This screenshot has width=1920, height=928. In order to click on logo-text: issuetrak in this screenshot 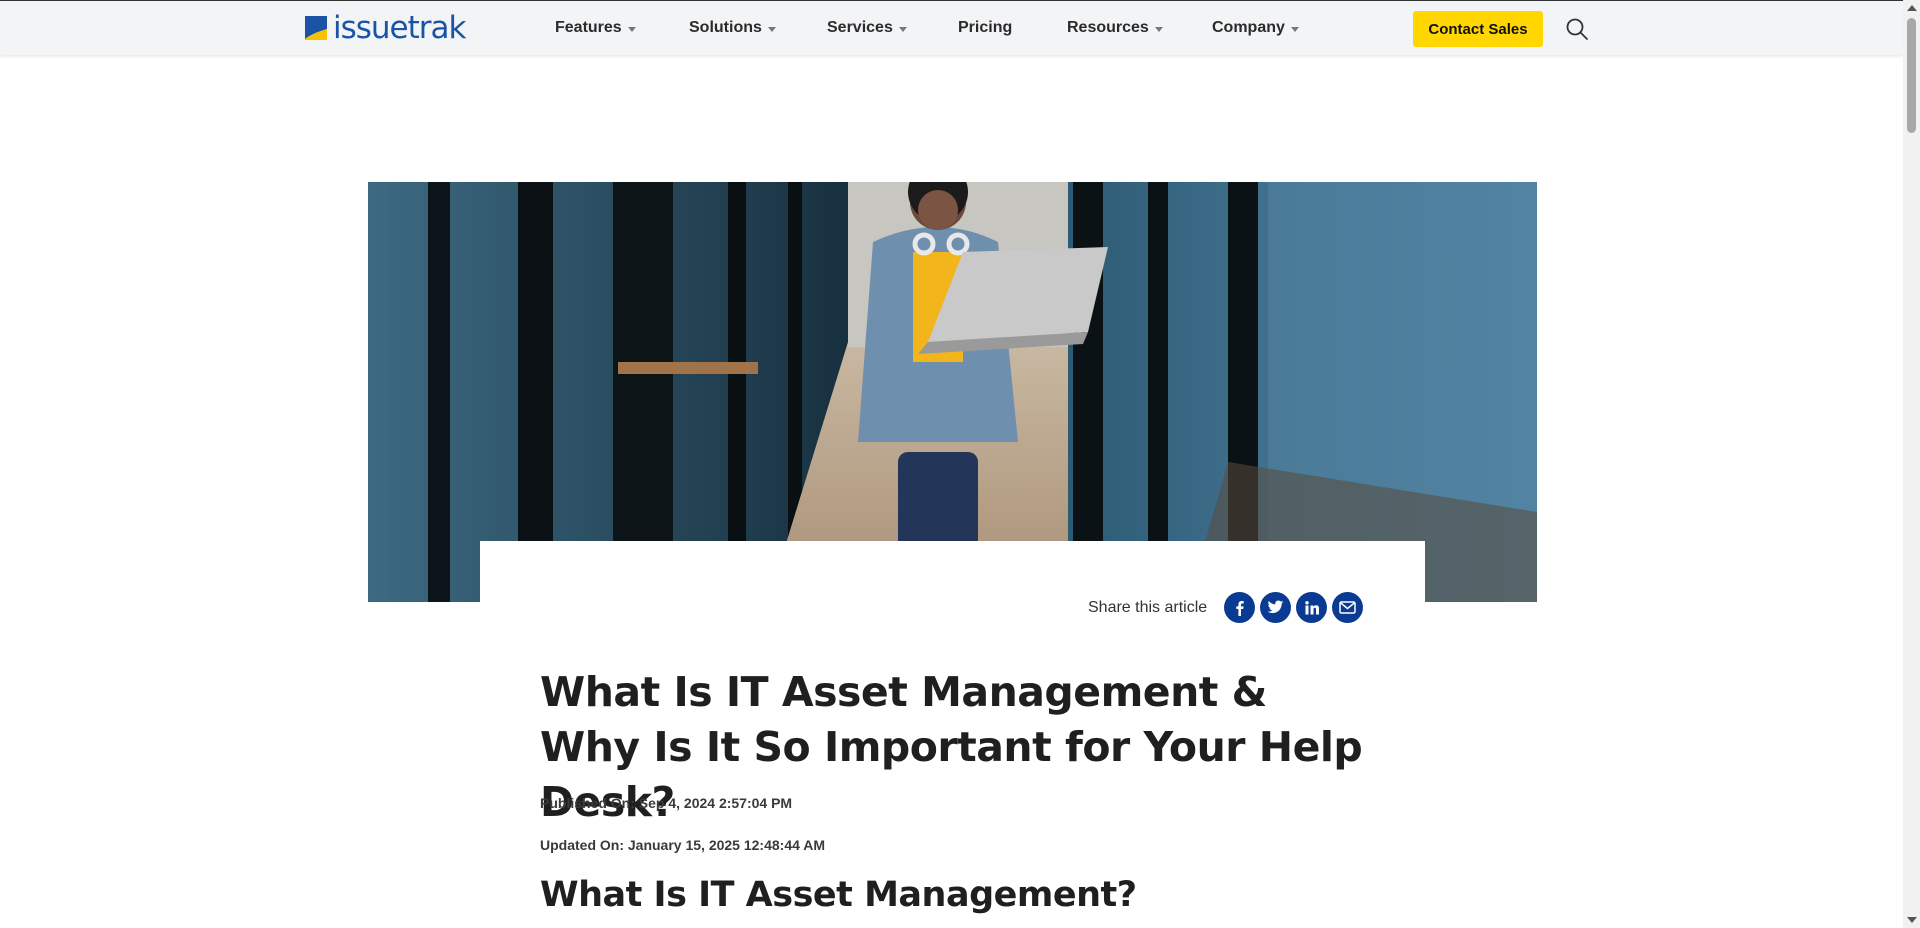, I will do `click(399, 28)`.